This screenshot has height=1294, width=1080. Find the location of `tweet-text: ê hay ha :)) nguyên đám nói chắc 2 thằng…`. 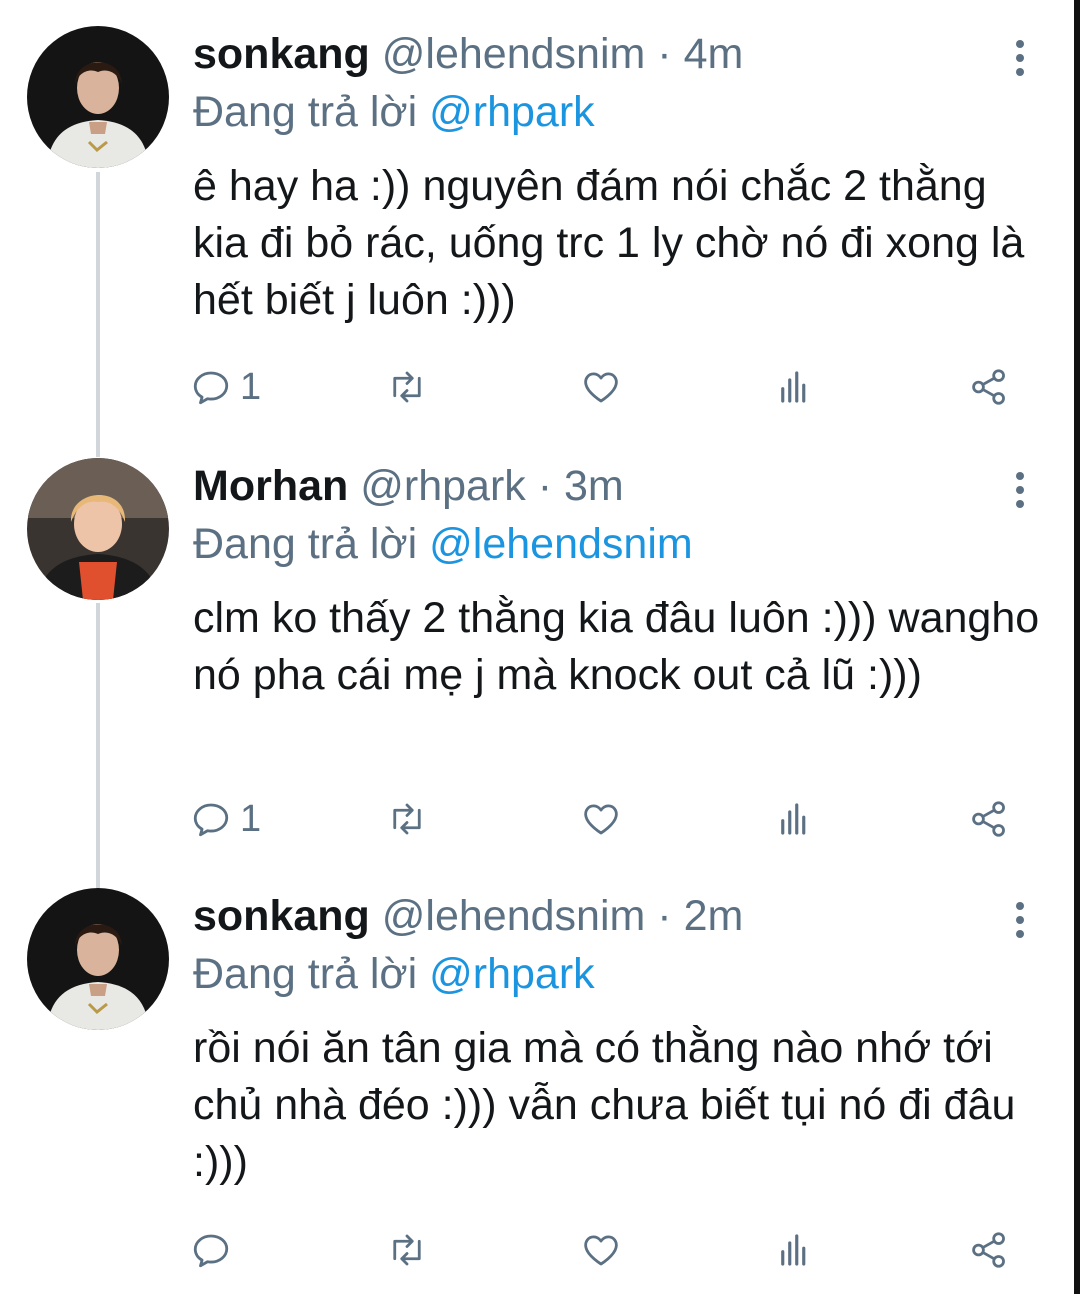

tweet-text: ê hay ha :)) nguyên đám nói chắc 2 thằng… is located at coordinates (609, 243).